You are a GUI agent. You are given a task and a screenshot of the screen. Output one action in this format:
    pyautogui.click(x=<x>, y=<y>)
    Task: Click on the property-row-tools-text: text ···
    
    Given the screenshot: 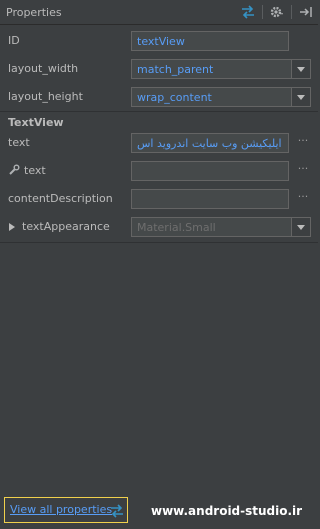 What is the action you would take?
    pyautogui.click(x=159, y=171)
    